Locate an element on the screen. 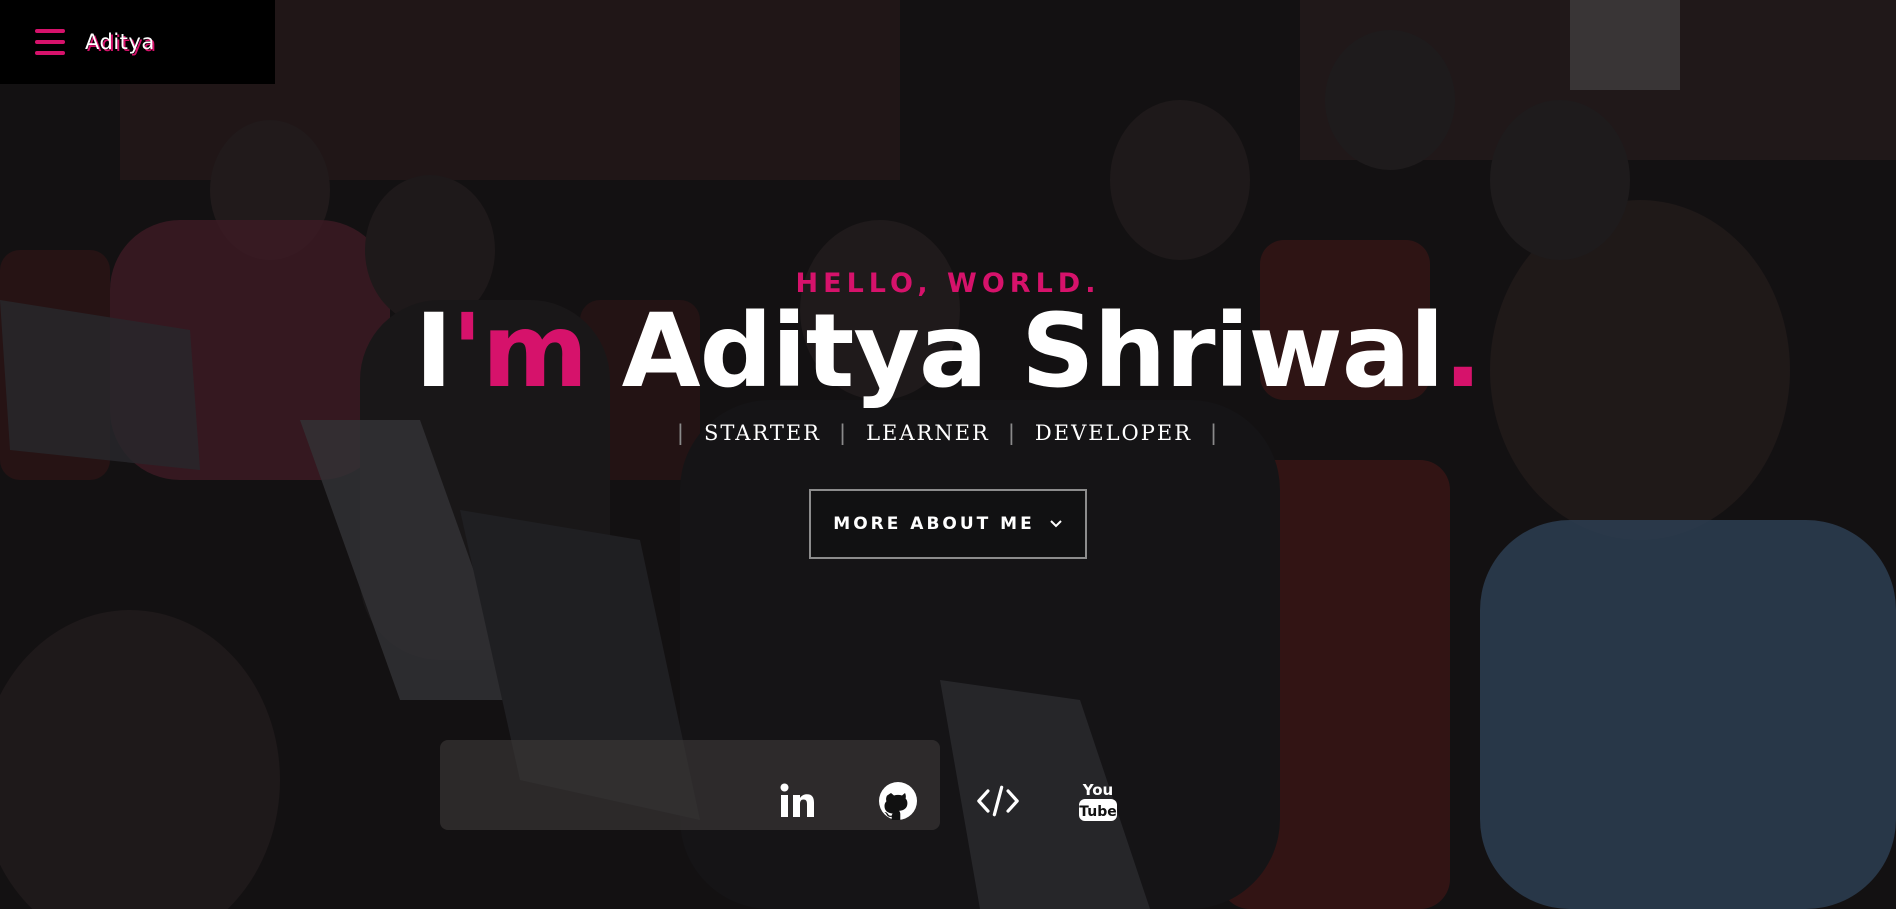 The width and height of the screenshot is (1896, 909). headline-apostrophe-m: 'm is located at coordinates (520, 351).